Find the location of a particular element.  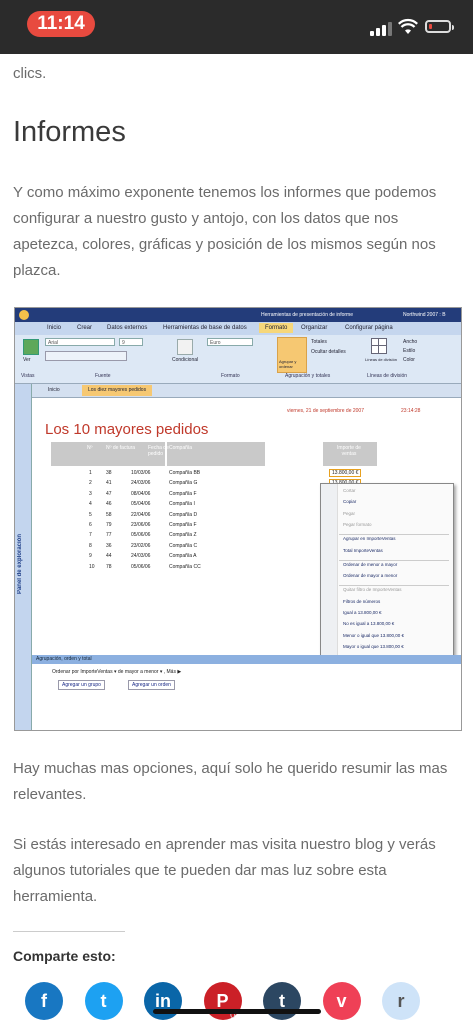

status-bar: 11:14 is located at coordinates (236, 27).